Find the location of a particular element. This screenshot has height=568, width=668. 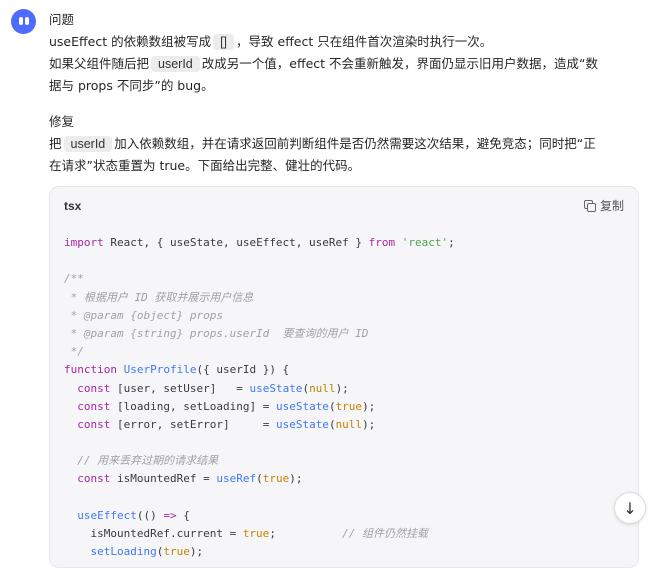

issue-line-2-pre: 如果父组件随后把 is located at coordinates (99, 63).